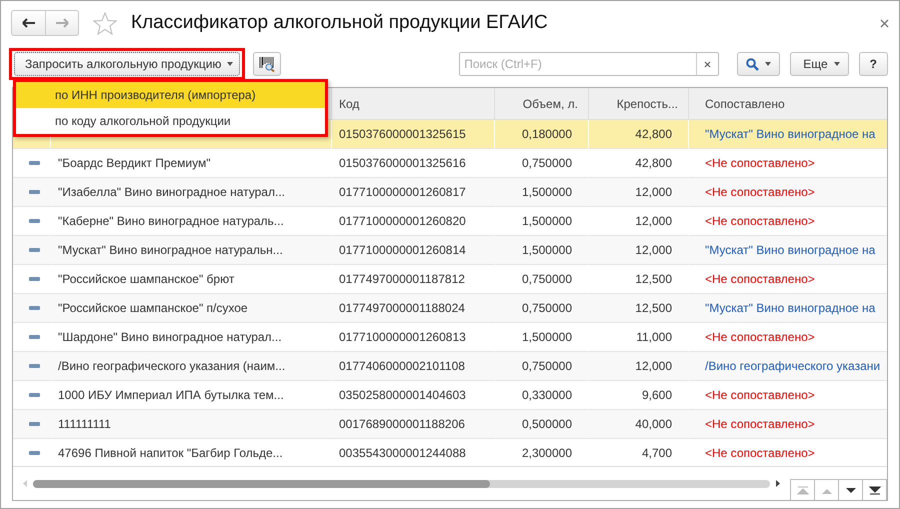  Describe the element at coordinates (589, 64) in the screenshot. I see `search-field: Поиск (Ctrl+F)` at that location.